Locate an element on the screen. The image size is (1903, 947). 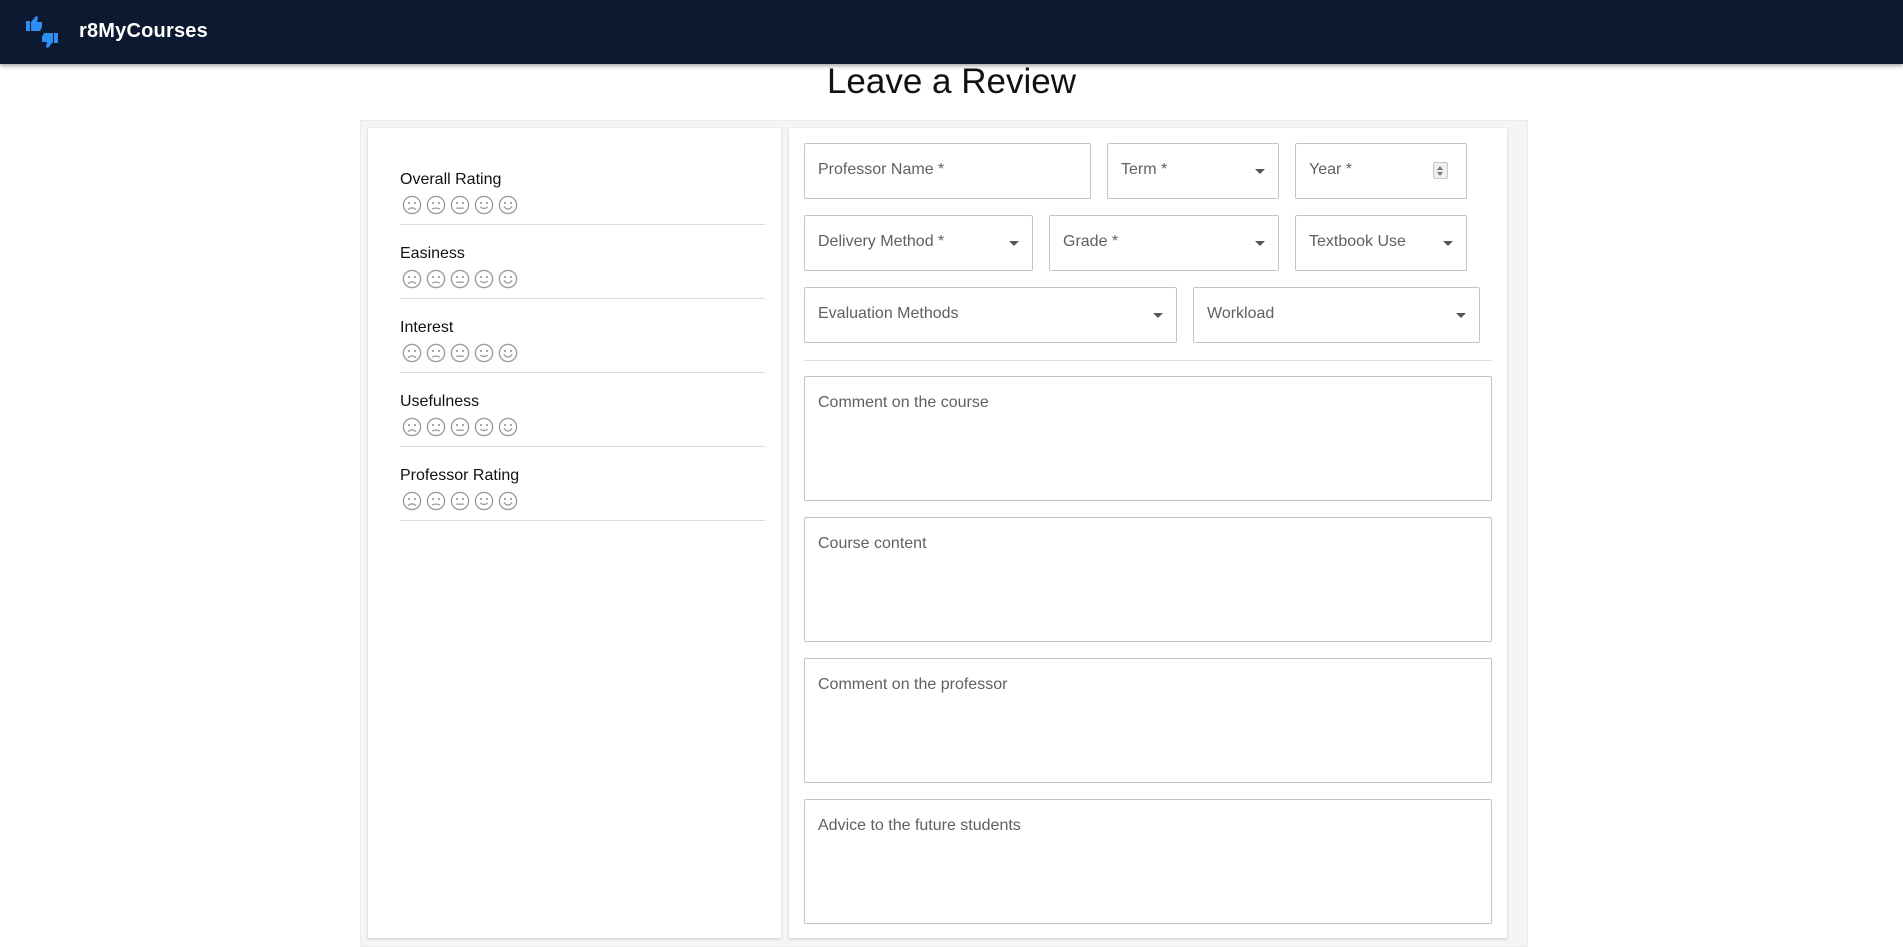
app-bar: r8MyCourses is located at coordinates (951, 32).